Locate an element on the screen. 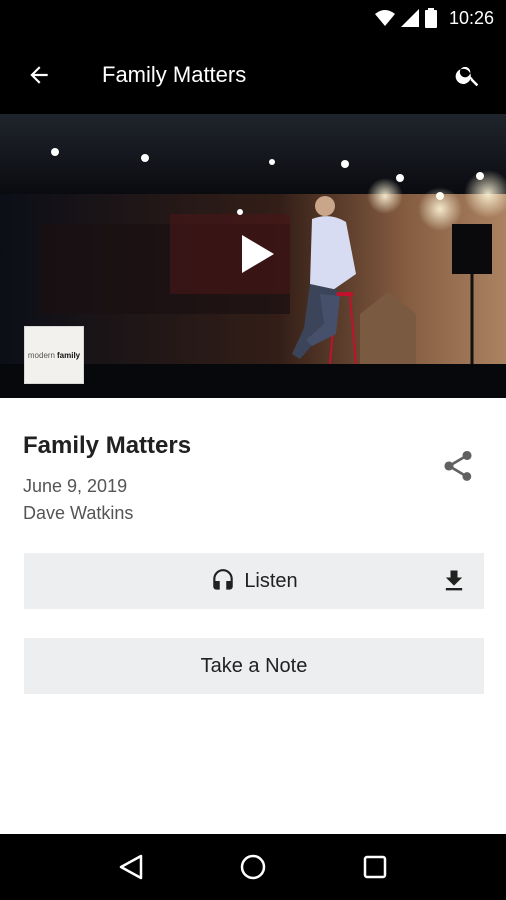 The height and width of the screenshot is (900, 506). play-button is located at coordinates (256, 254).